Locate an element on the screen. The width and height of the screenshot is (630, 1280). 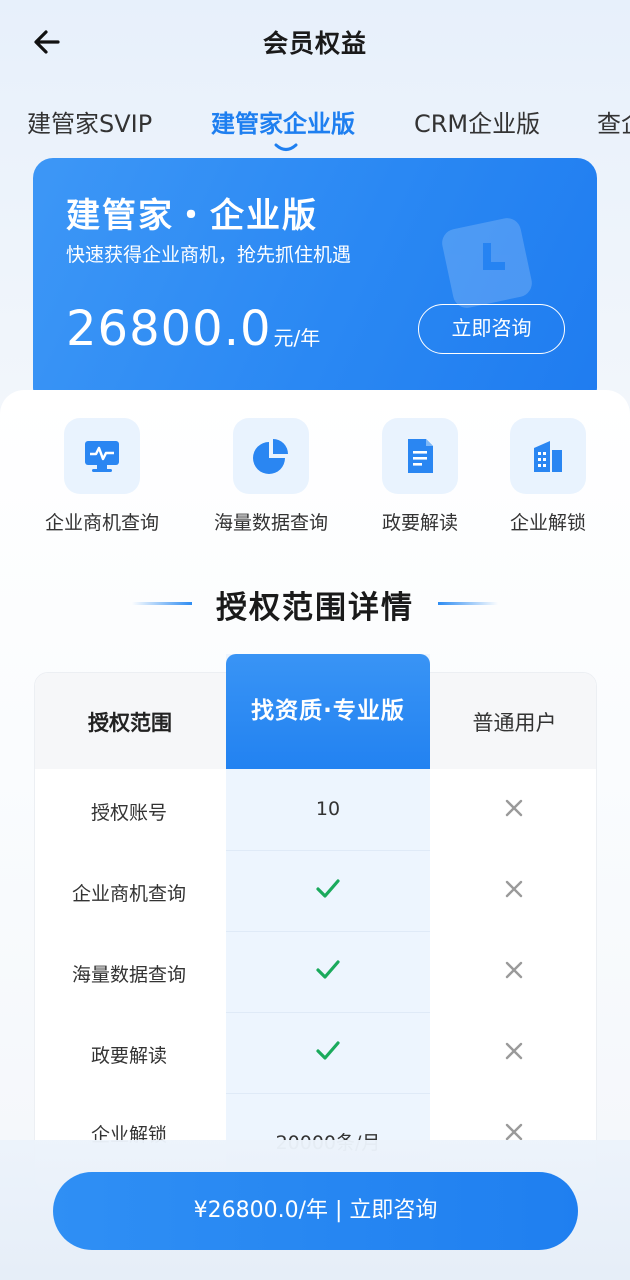
buy-consult-button: ¥26800.0/年 | 立即咨询 is located at coordinates (315, 1211).